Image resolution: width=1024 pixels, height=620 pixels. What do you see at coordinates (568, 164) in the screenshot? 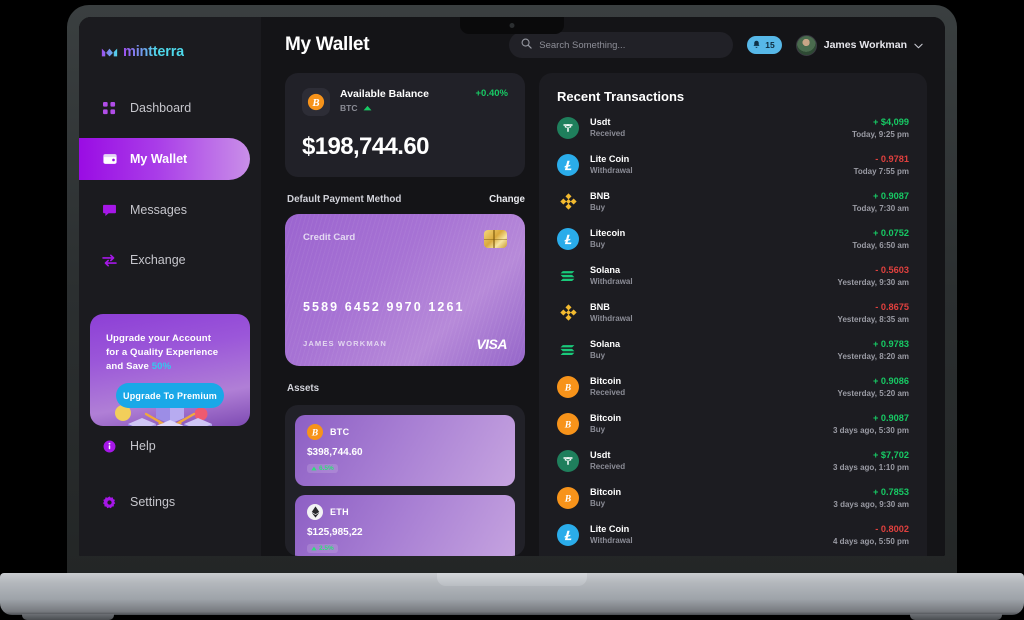
I see `litecoin-icon` at bounding box center [568, 164].